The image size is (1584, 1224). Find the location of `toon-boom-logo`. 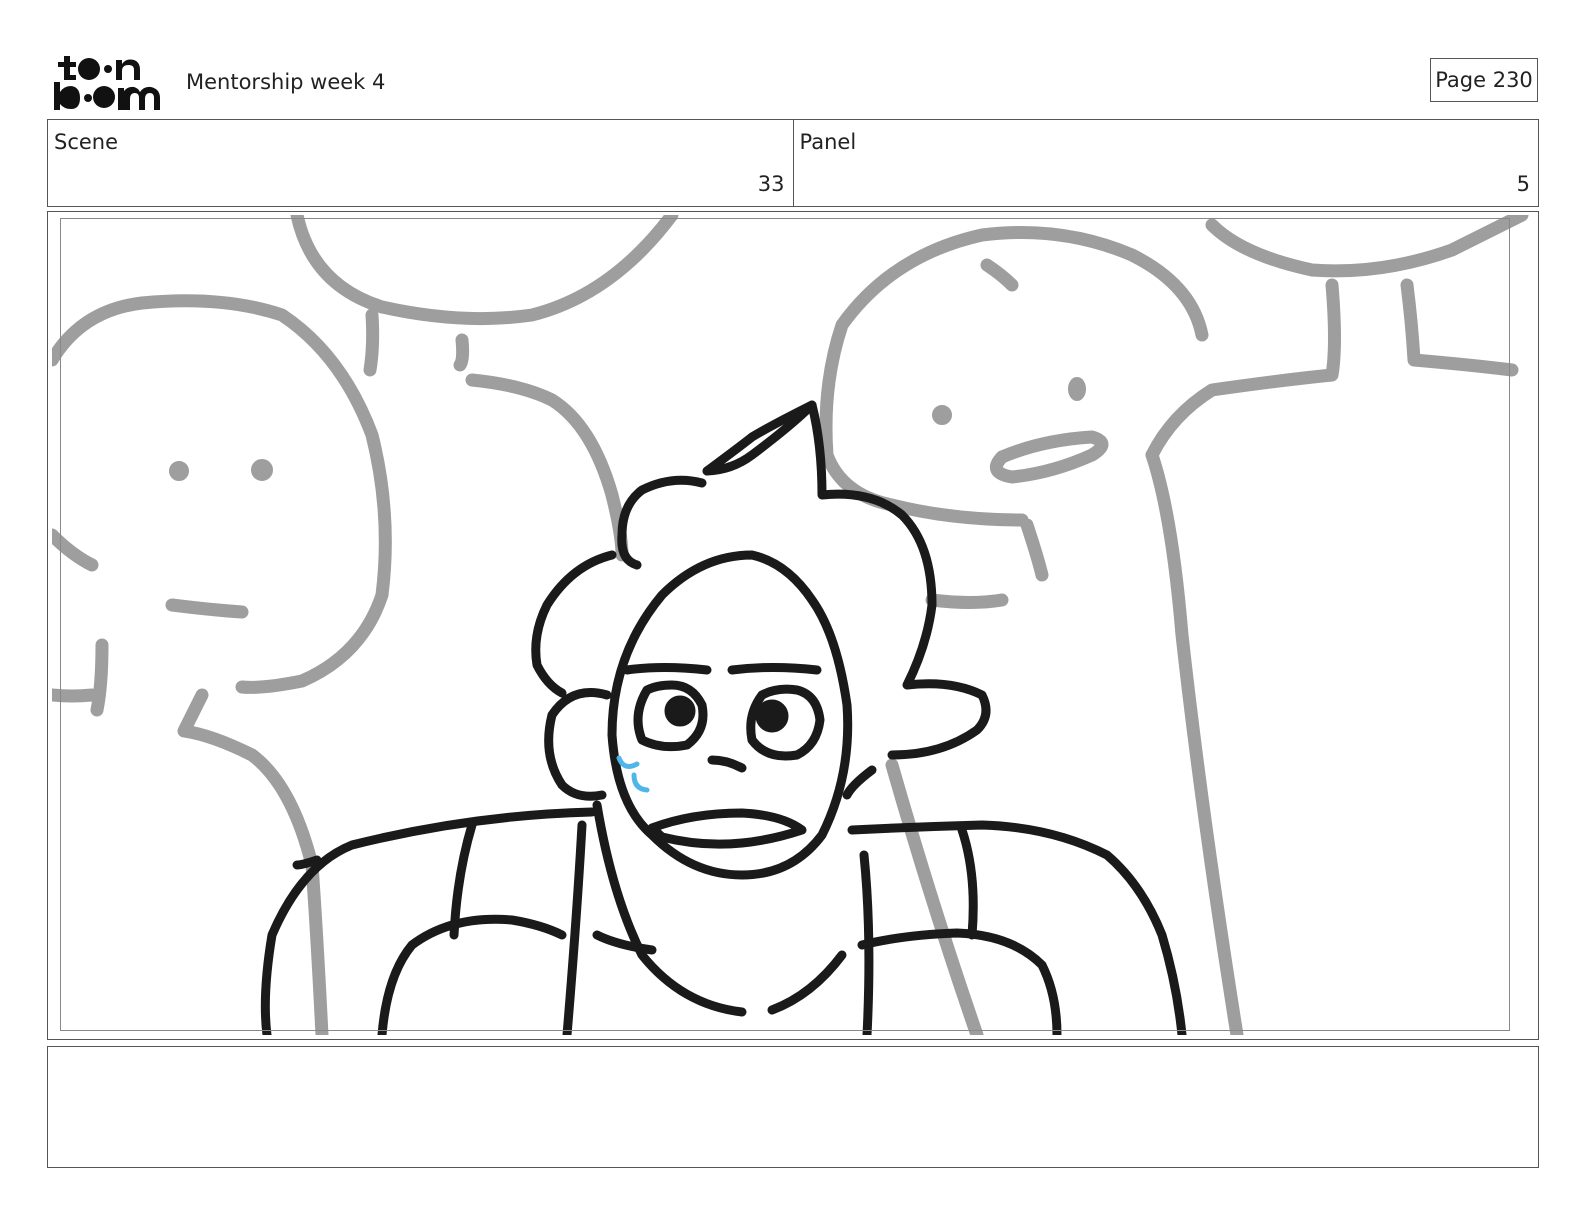

toon-boom-logo is located at coordinates (108, 82).